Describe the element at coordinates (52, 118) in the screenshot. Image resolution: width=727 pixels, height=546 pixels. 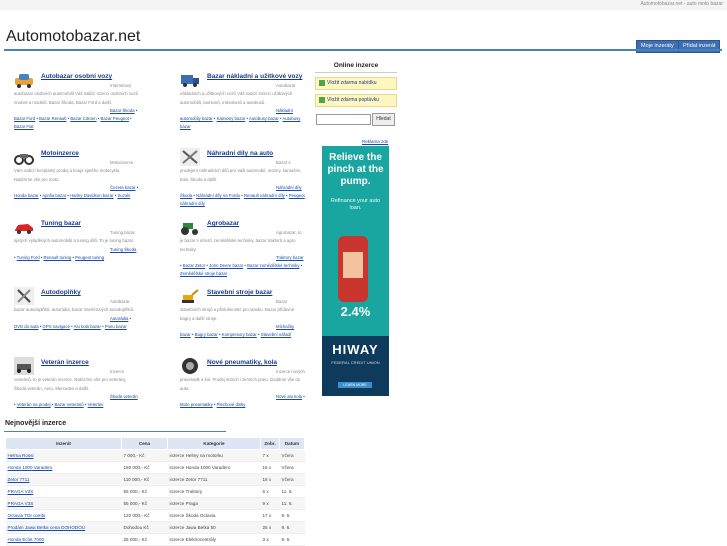
I see `category-link: Bazar Renault` at that location.